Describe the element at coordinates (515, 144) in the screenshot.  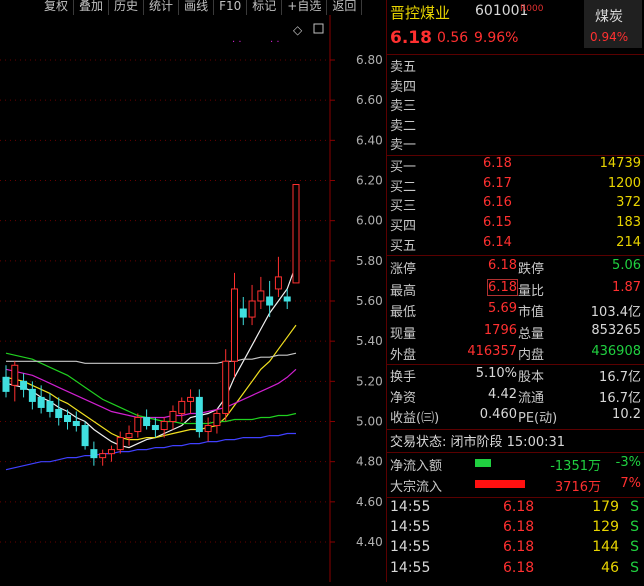
I see `ask-row: 卖一` at that location.